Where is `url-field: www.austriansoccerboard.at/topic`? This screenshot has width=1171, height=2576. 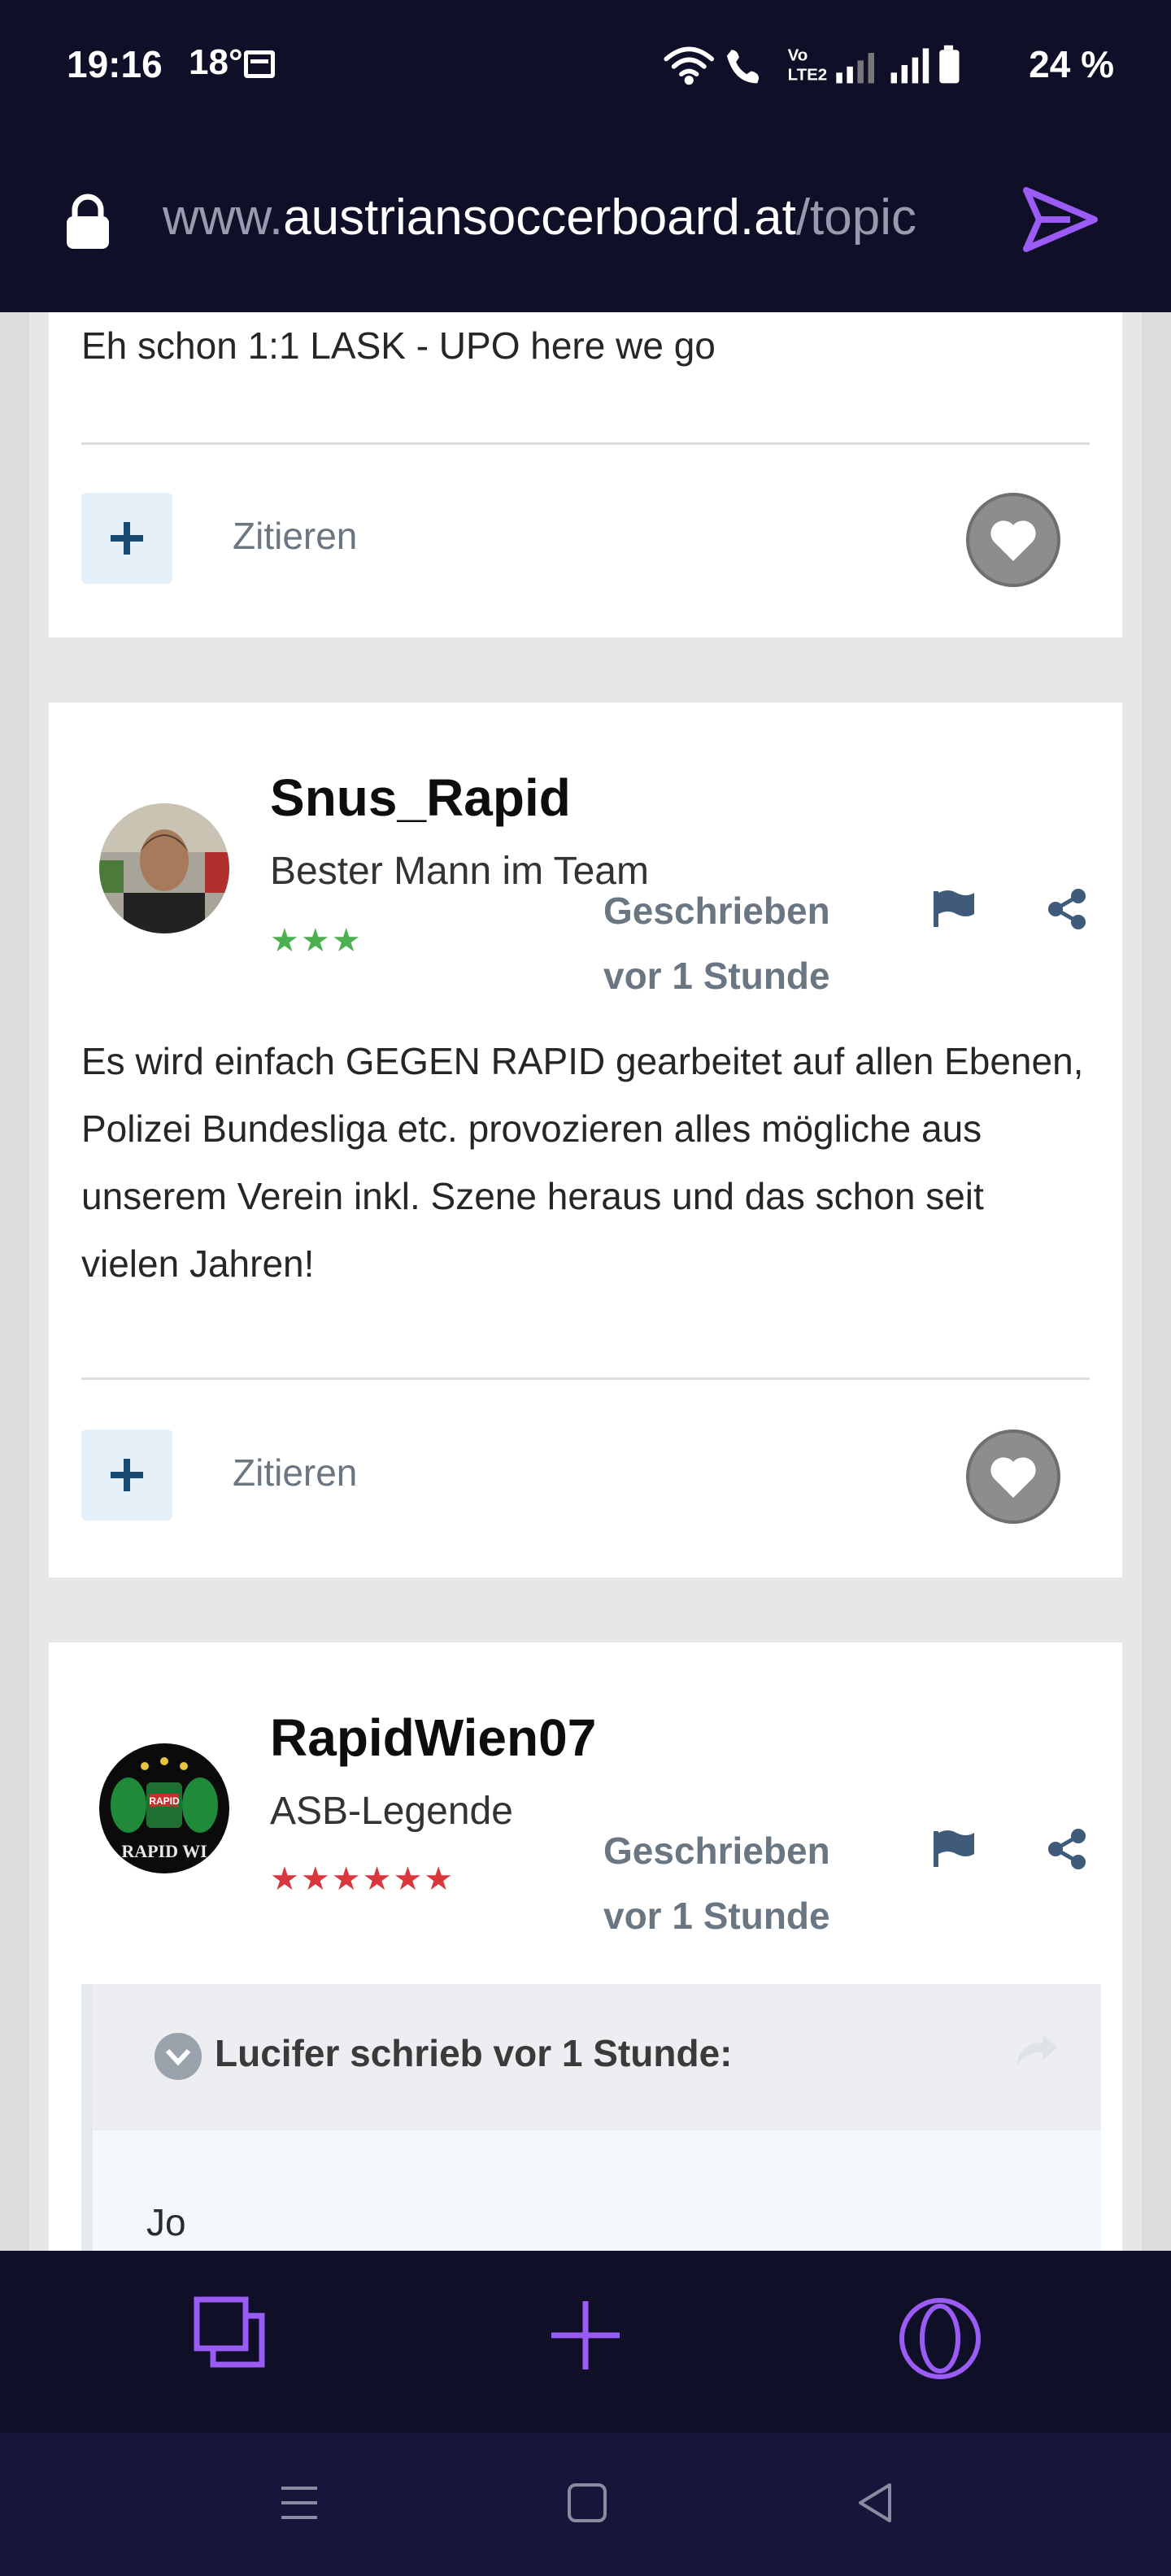 url-field: www.austriansoccerboard.at/topic is located at coordinates (585, 218).